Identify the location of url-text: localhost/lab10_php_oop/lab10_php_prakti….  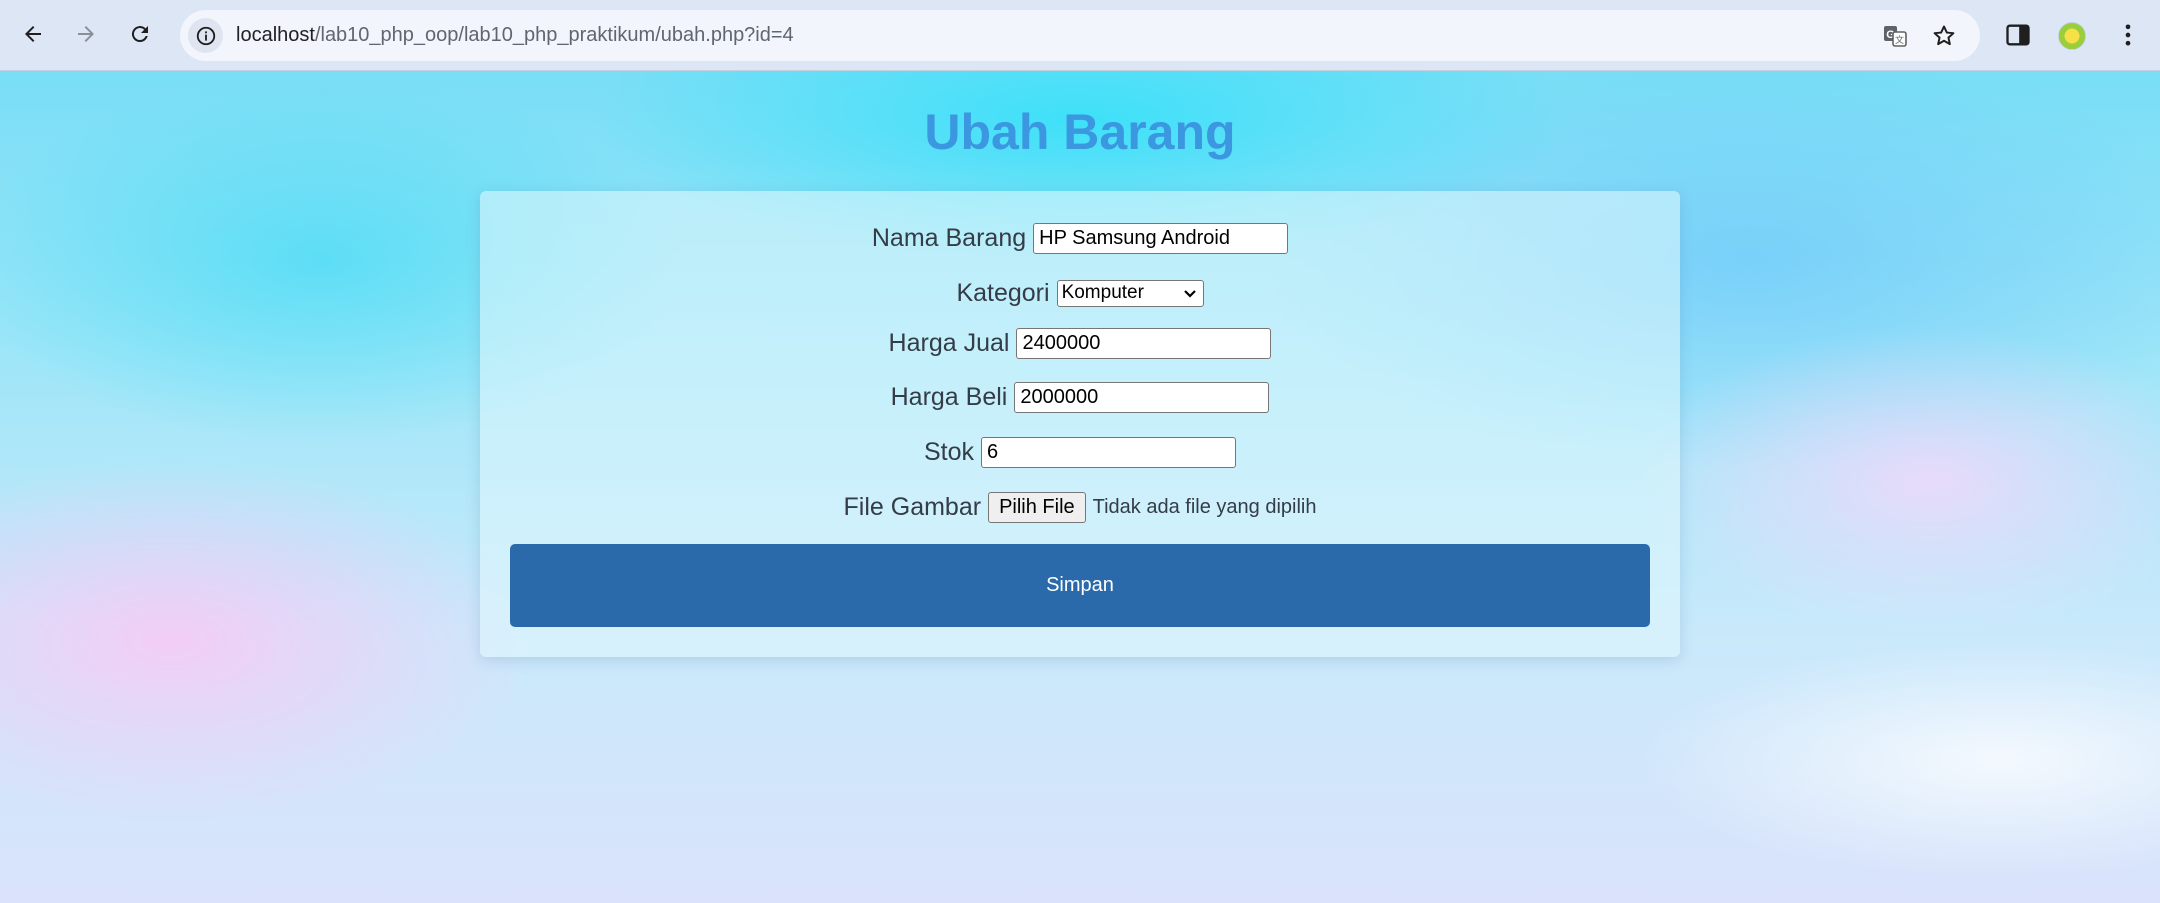
(515, 35).